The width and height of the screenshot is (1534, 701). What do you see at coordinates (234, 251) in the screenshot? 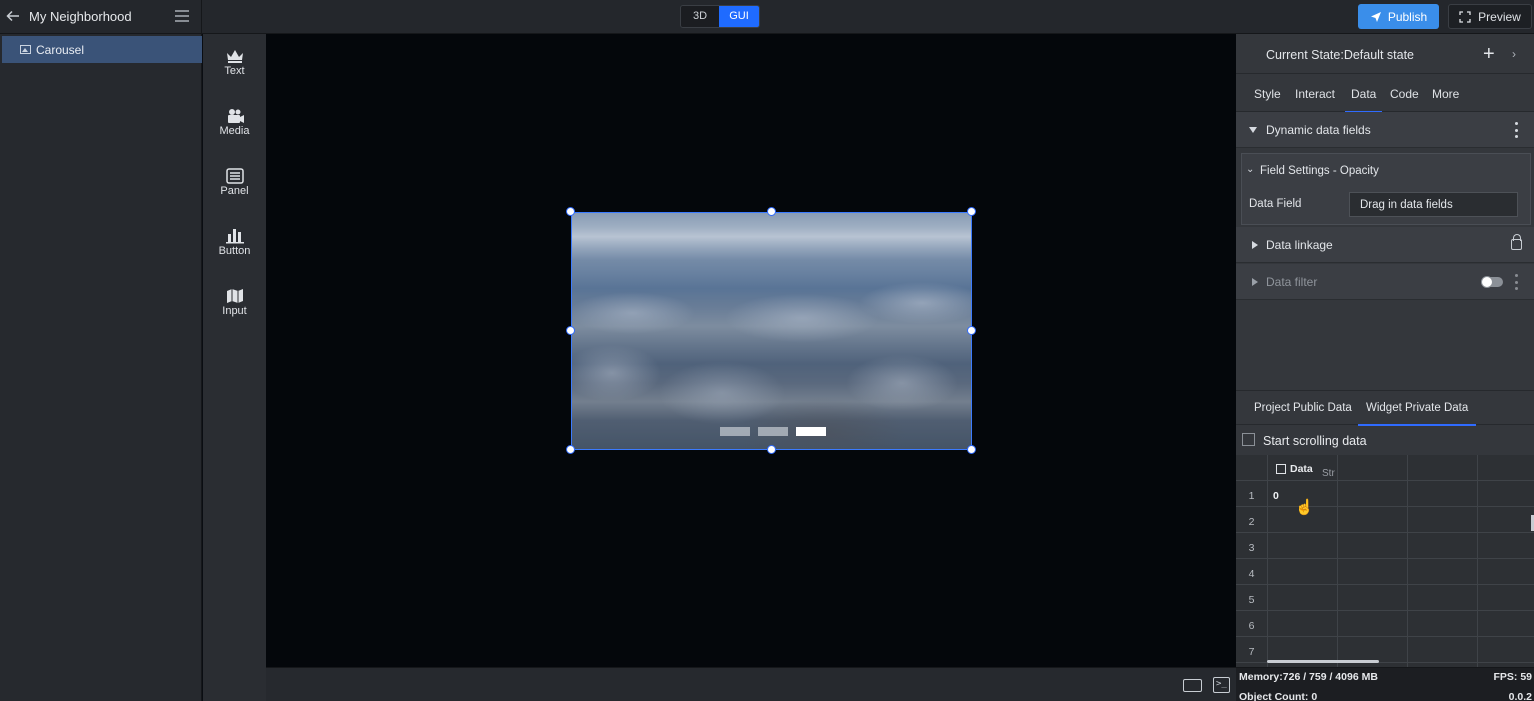
I see `tool-label: Button` at bounding box center [234, 251].